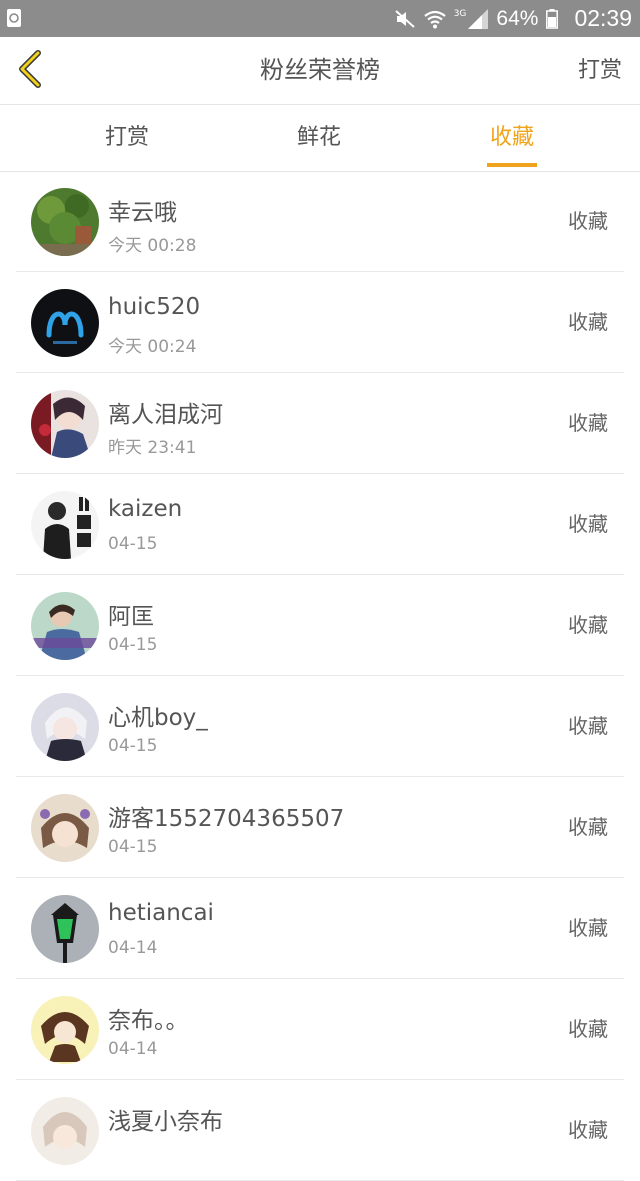 This screenshot has height=1181, width=640. Describe the element at coordinates (320, 1130) in the screenshot. I see `list-item: 浅夏小奈布 收藏` at that location.